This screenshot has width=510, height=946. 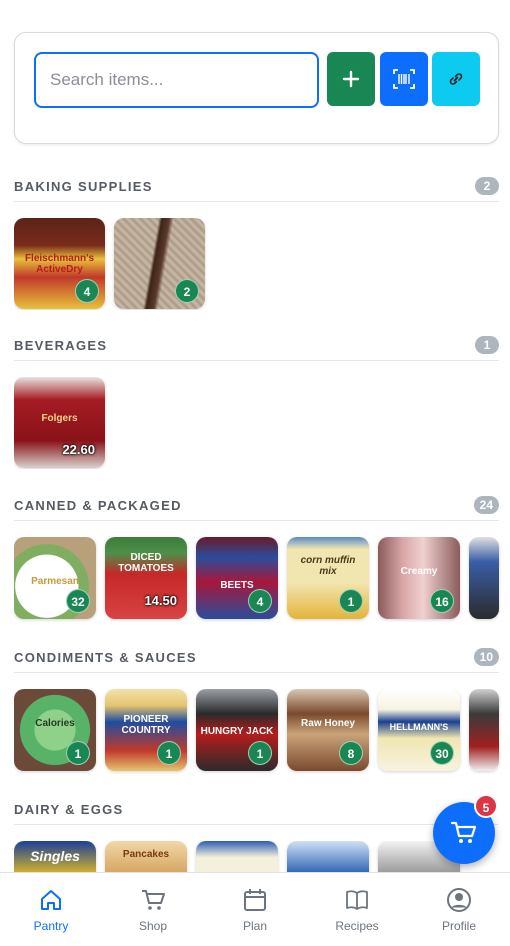 What do you see at coordinates (255, 900) in the screenshot?
I see `calendar-icon` at bounding box center [255, 900].